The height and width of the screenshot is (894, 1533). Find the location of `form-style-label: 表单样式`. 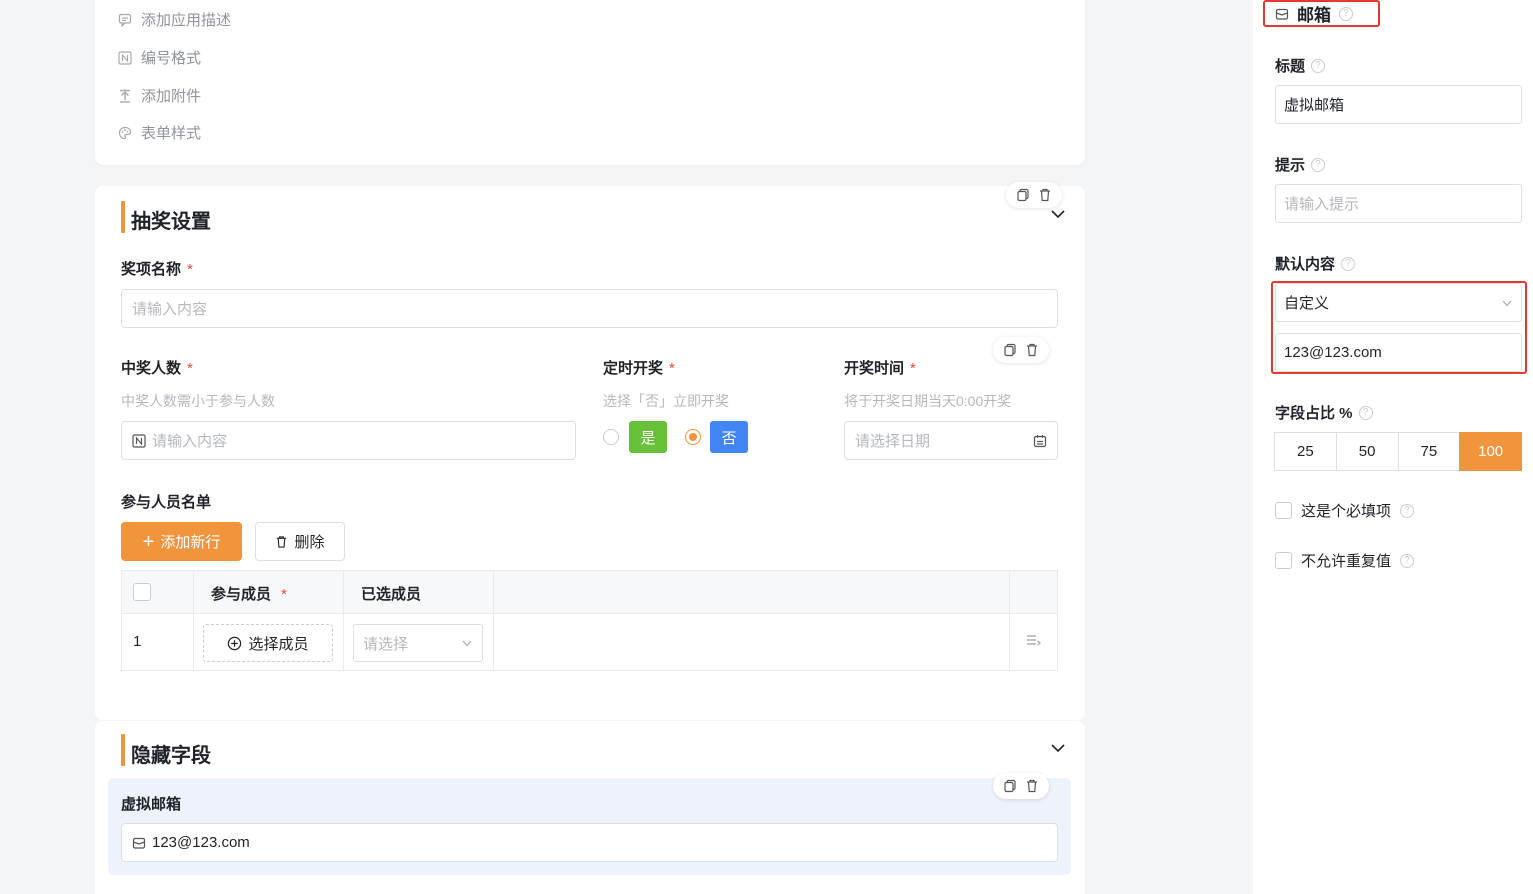

form-style-label: 表单样式 is located at coordinates (171, 133).